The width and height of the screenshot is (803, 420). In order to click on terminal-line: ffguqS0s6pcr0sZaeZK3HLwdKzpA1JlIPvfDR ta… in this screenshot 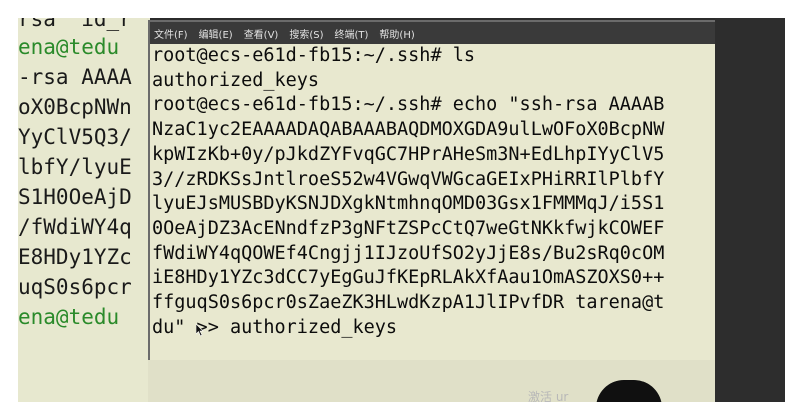, I will do `click(408, 303)`.